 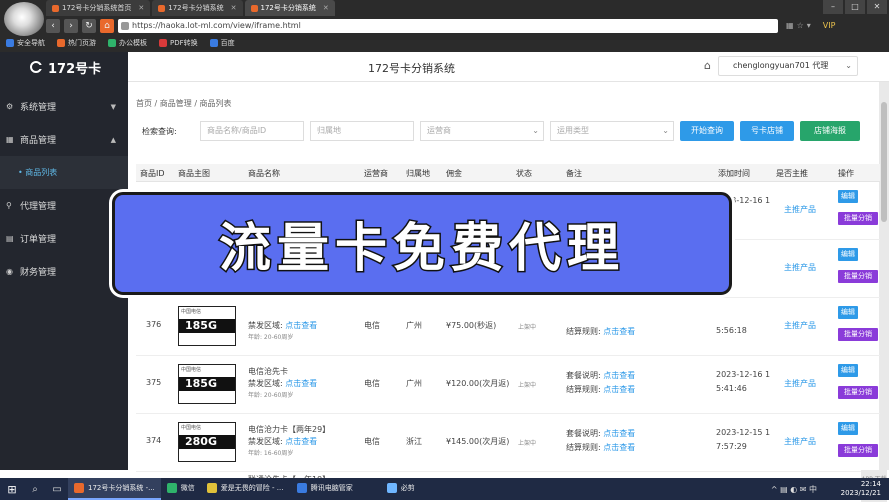 What do you see at coordinates (76, 43) in the screenshot?
I see `bookmark-item: 热门页游` at bounding box center [76, 43].